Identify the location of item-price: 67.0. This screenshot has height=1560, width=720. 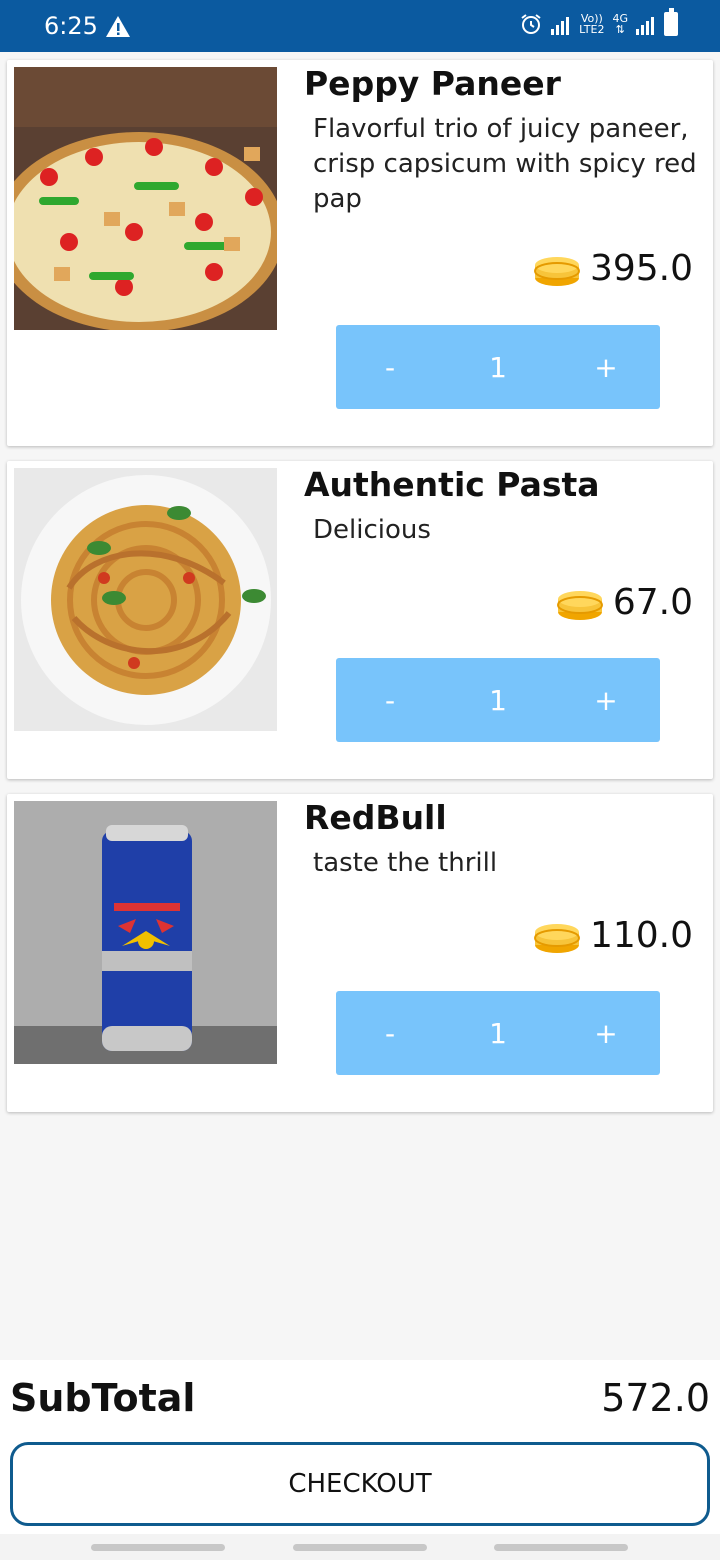
(652, 602).